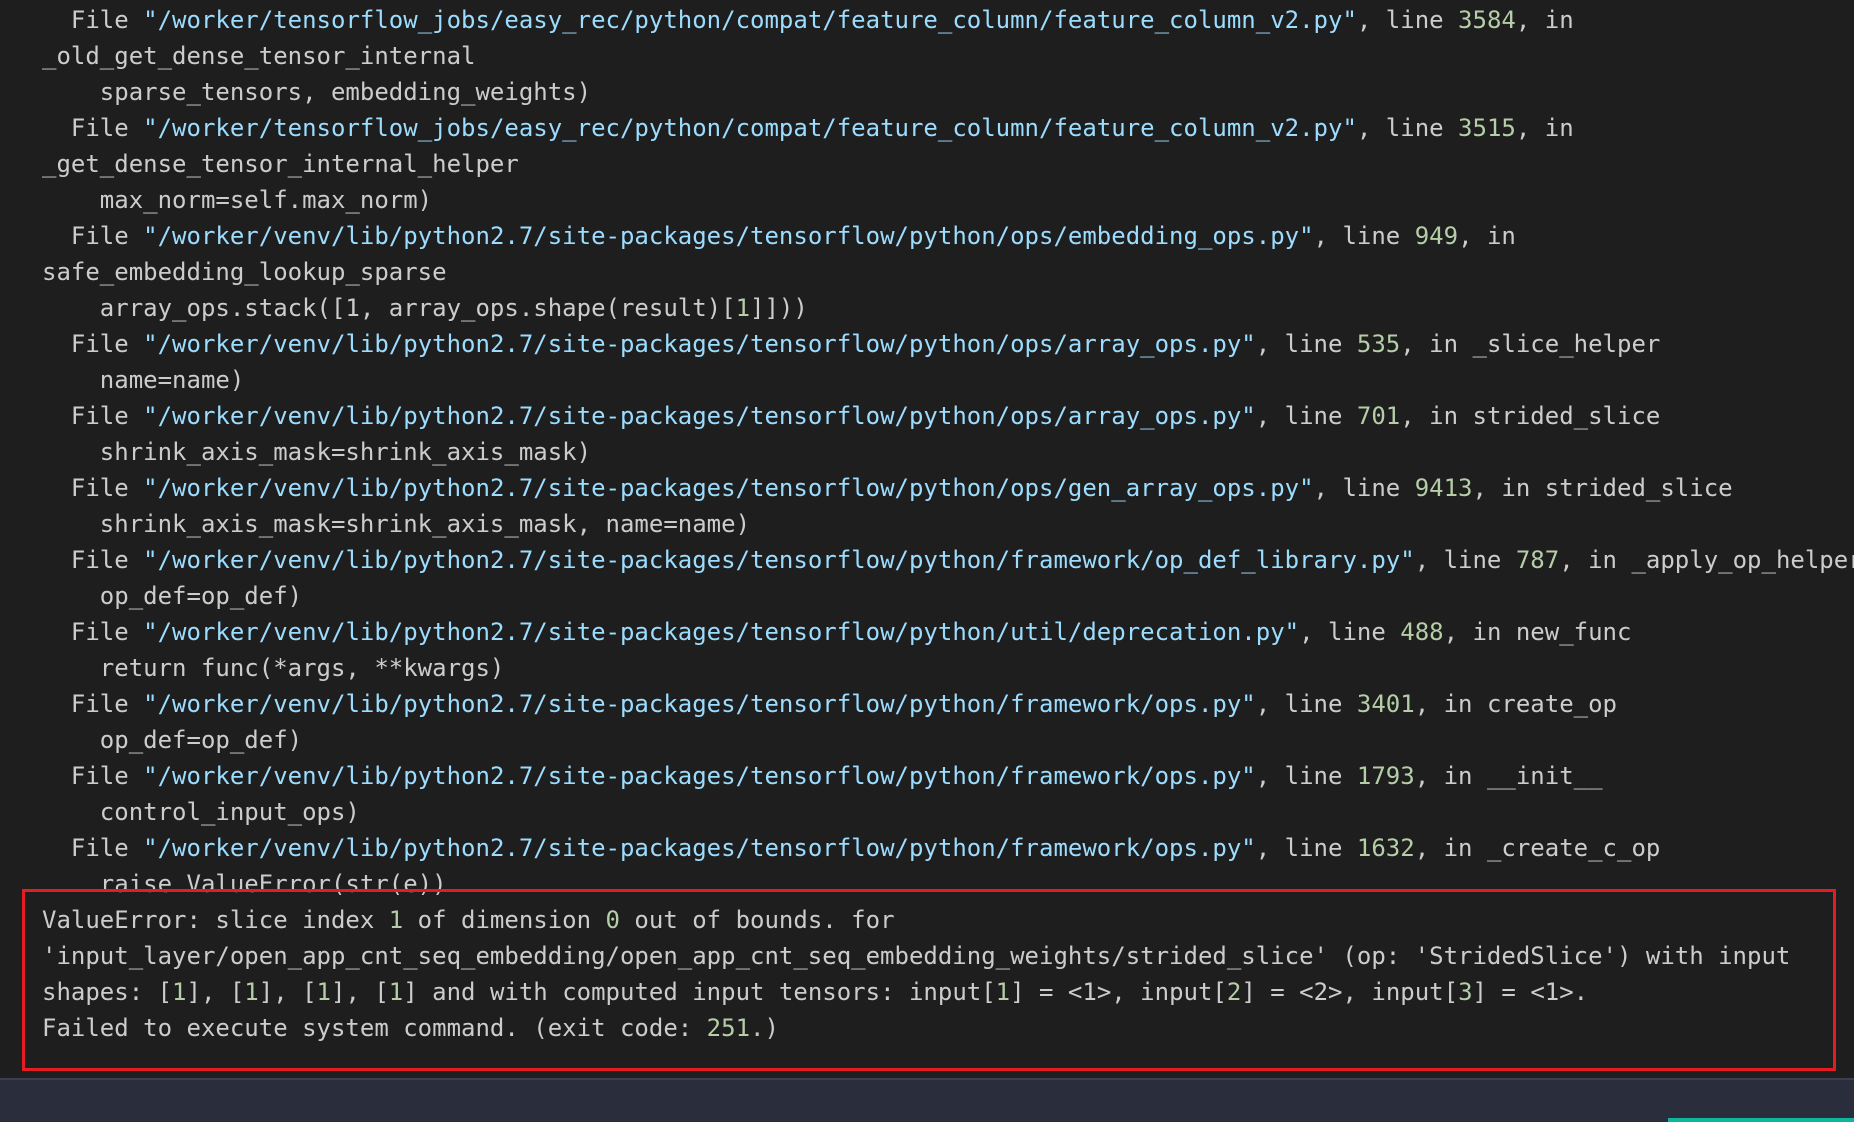 This screenshot has width=1854, height=1122. Describe the element at coordinates (771, 1028) in the screenshot. I see `text-segment: )` at that location.